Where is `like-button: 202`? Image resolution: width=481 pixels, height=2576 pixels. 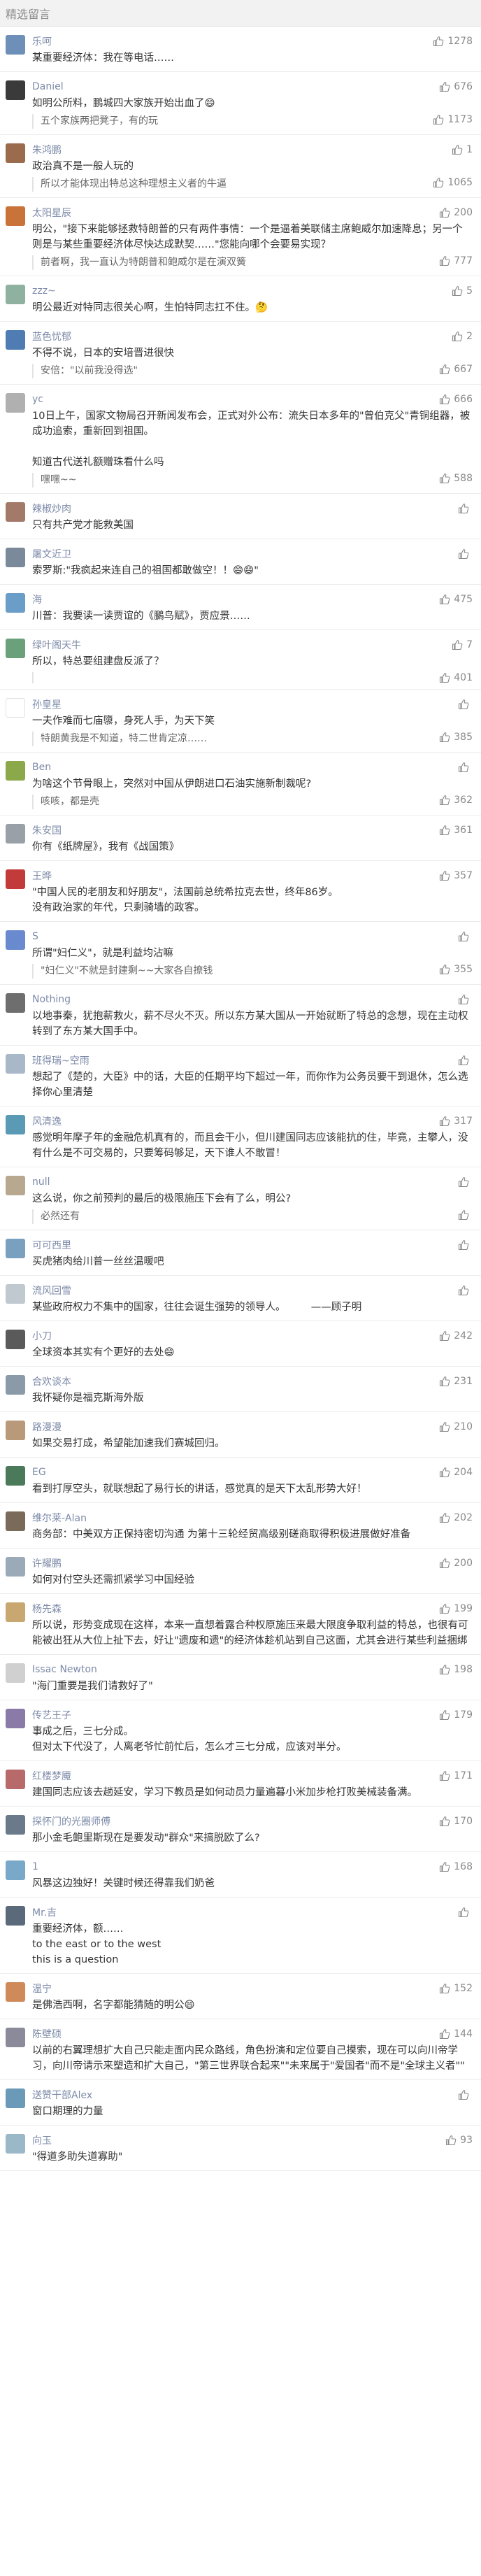
like-button: 202 is located at coordinates (453, 1517).